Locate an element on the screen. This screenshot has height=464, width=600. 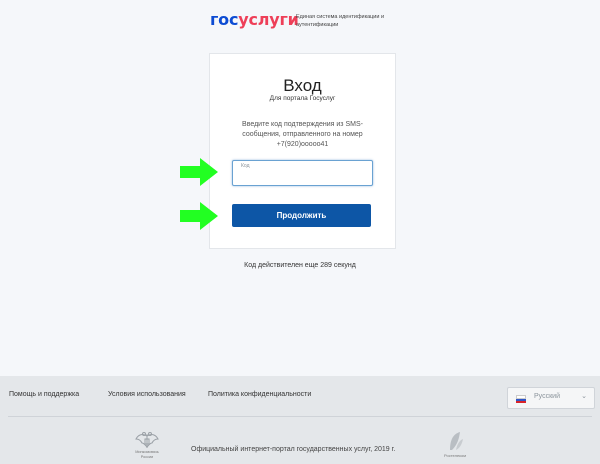
coat-of-arms-icon is located at coordinates (147, 440).